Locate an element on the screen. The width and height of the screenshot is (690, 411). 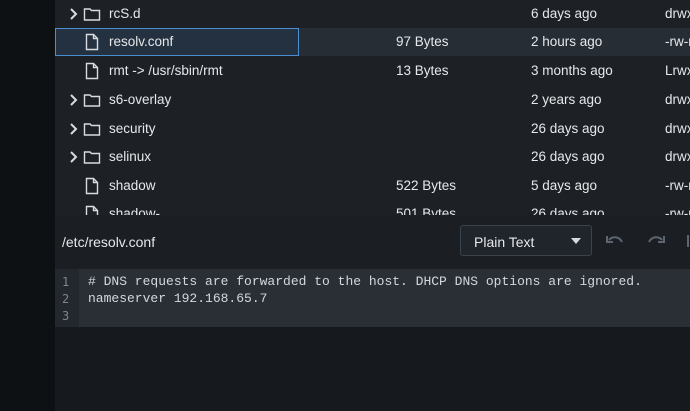
undo-icon is located at coordinates (615, 241).